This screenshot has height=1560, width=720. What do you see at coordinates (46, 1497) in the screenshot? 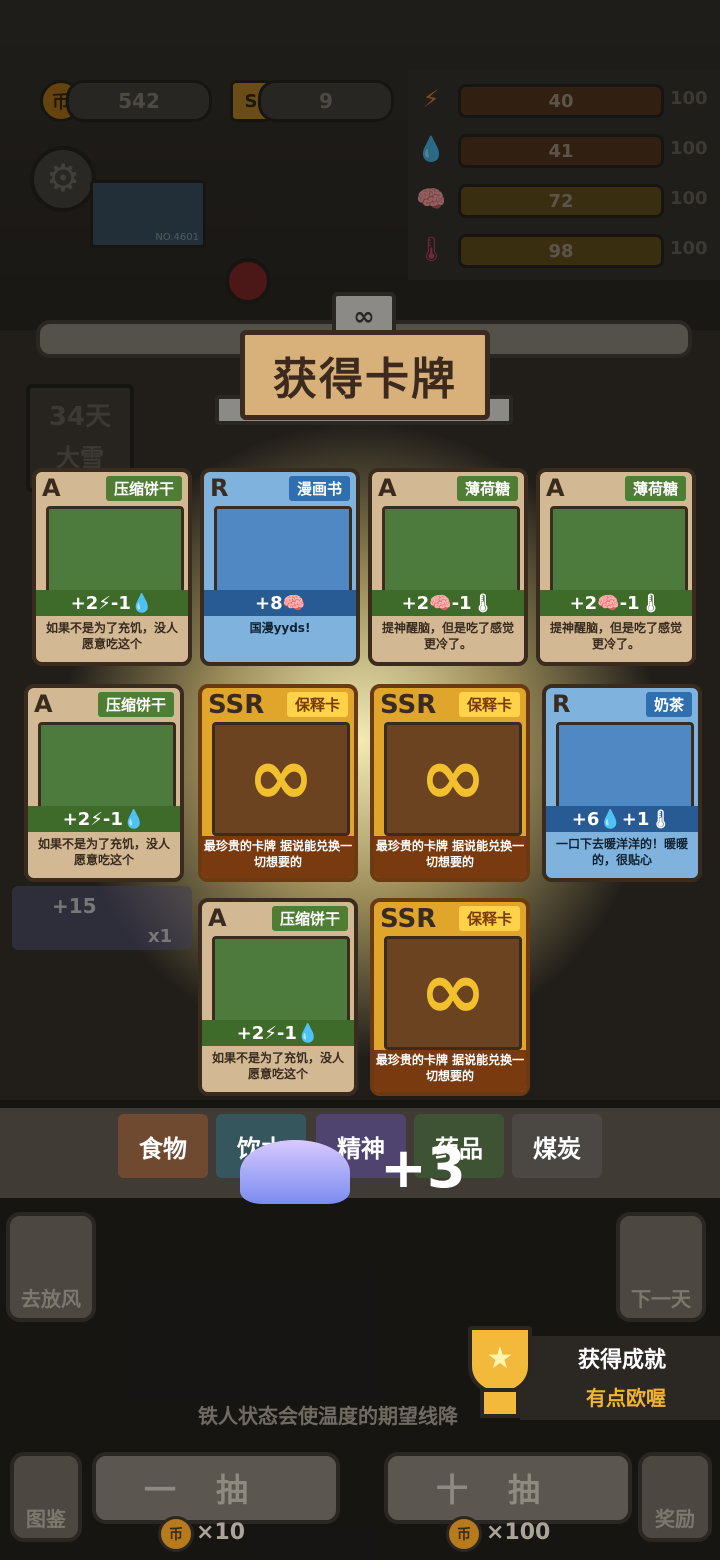
I see `guide-book-button: 图鉴` at bounding box center [46, 1497].